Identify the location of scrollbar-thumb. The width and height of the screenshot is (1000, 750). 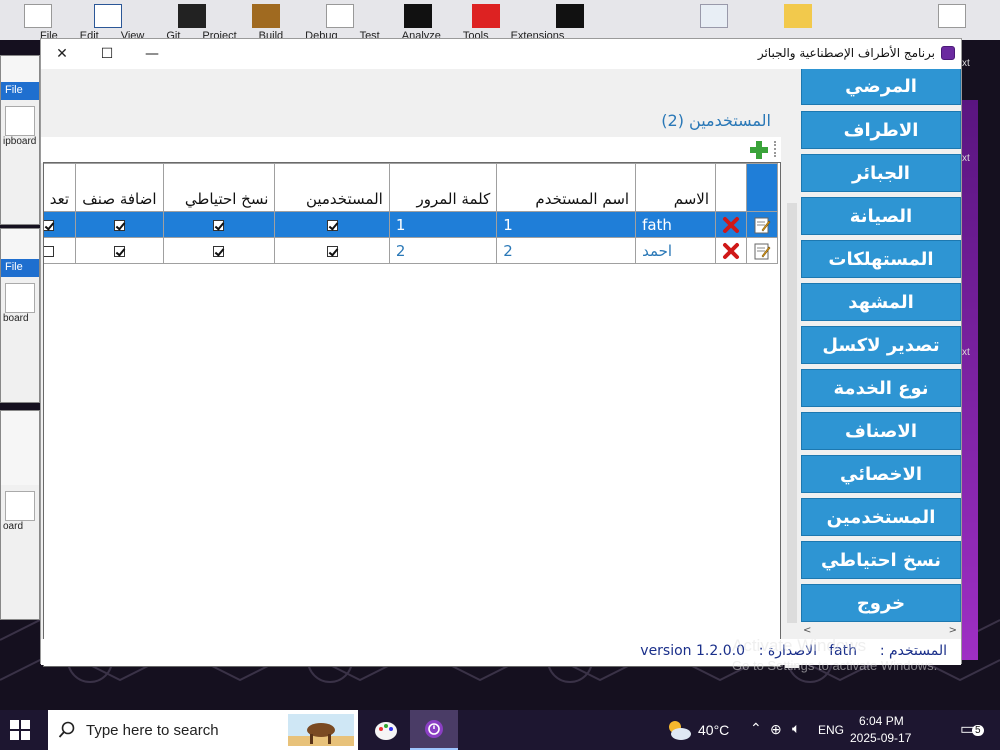
(792, 413).